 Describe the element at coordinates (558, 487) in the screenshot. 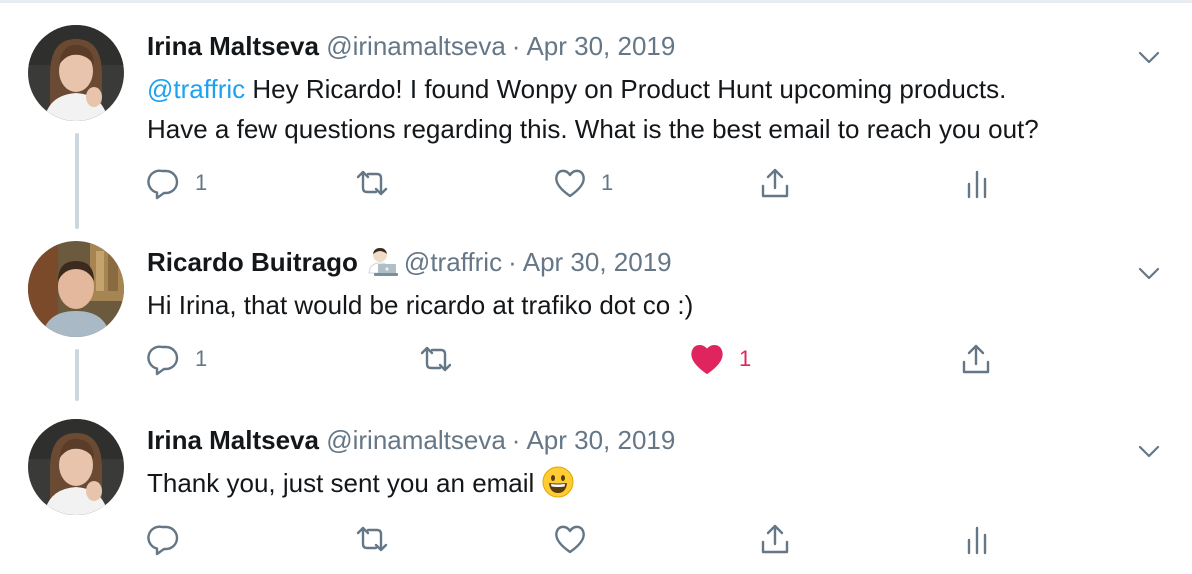

I see `grinning-emoji-icon` at that location.